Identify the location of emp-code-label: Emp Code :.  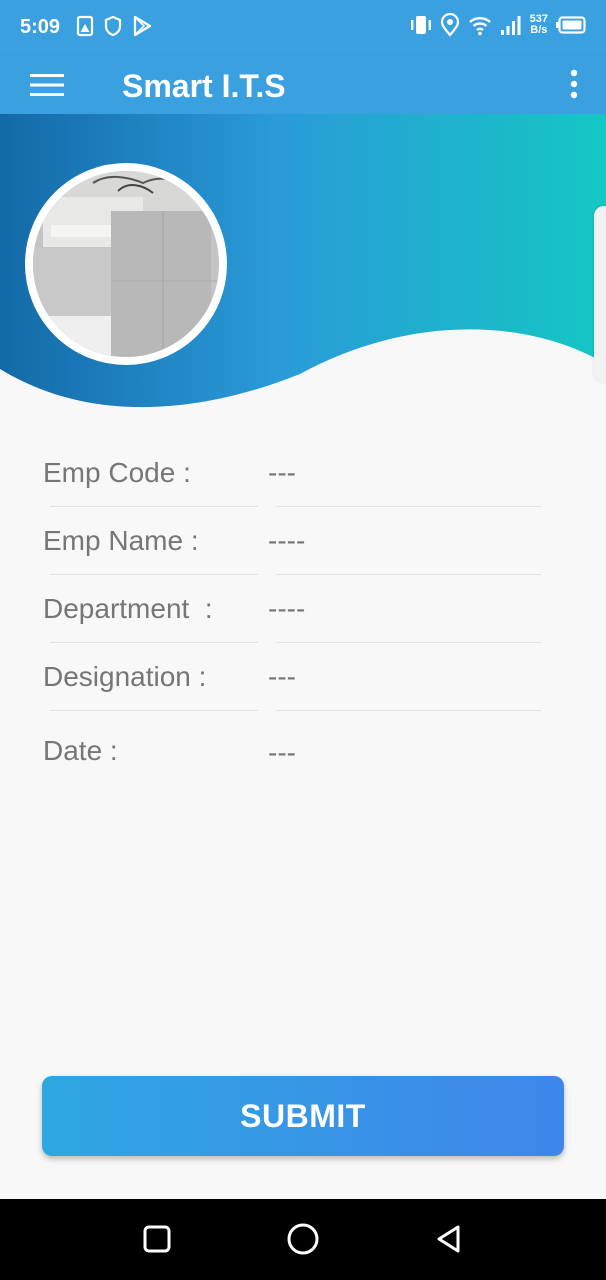
(117, 472).